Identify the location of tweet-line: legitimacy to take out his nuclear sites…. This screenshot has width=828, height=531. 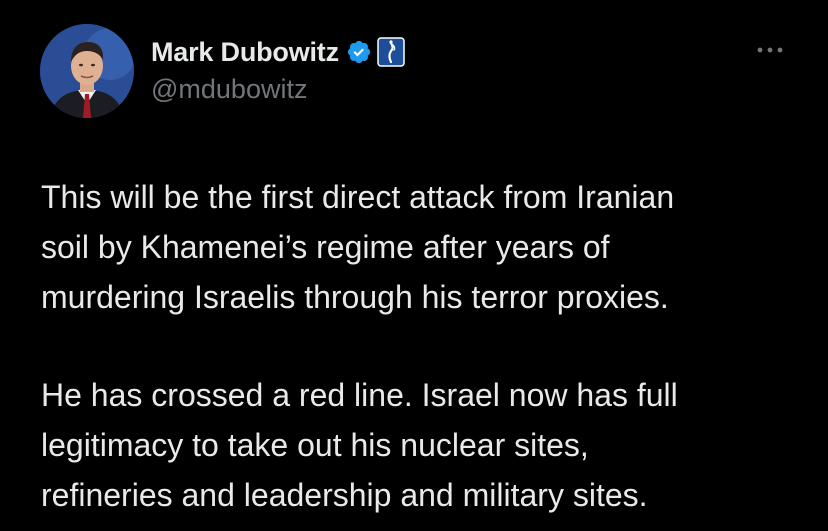
(315, 445).